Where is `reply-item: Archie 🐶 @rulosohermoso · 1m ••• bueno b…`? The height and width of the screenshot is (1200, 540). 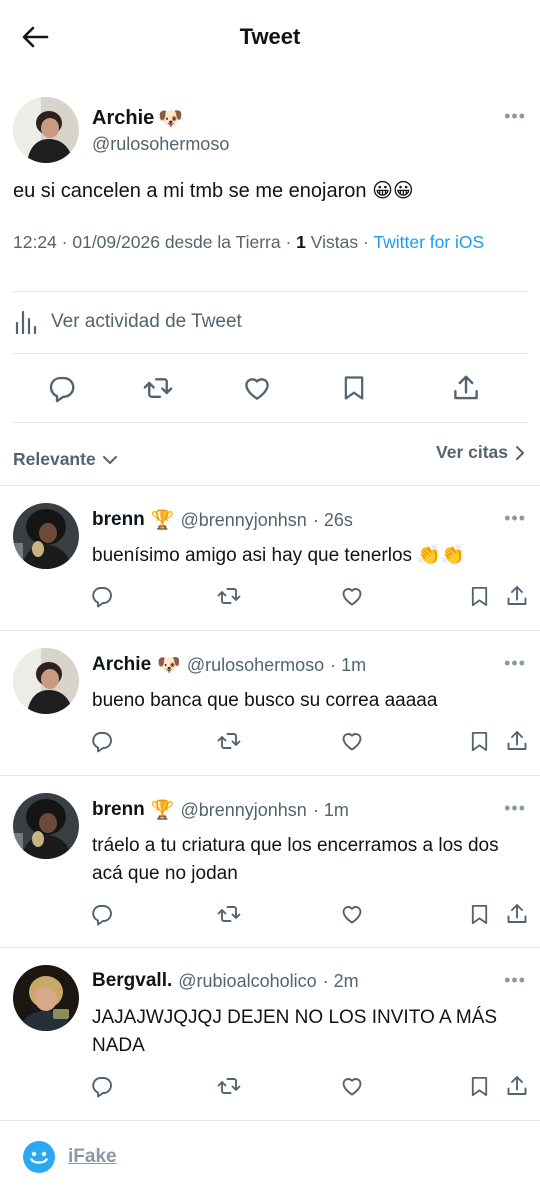 reply-item: Archie 🐶 @rulosohermoso · 1m ••• bueno b… is located at coordinates (270, 703).